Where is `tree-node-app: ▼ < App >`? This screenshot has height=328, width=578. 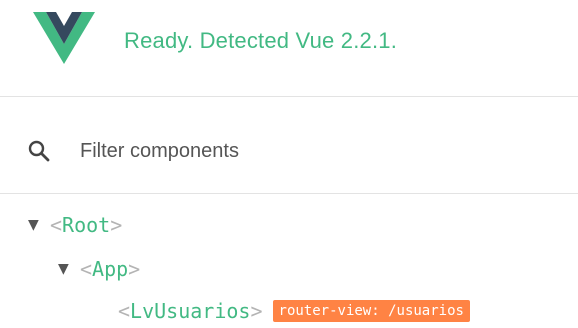 tree-node-app: ▼ < App > is located at coordinates (99, 269).